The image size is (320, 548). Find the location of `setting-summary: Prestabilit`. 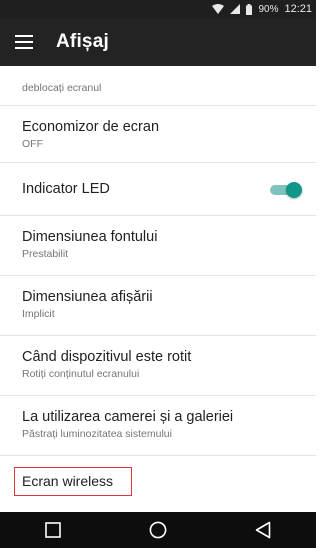

setting-summary: Prestabilit is located at coordinates (45, 254).